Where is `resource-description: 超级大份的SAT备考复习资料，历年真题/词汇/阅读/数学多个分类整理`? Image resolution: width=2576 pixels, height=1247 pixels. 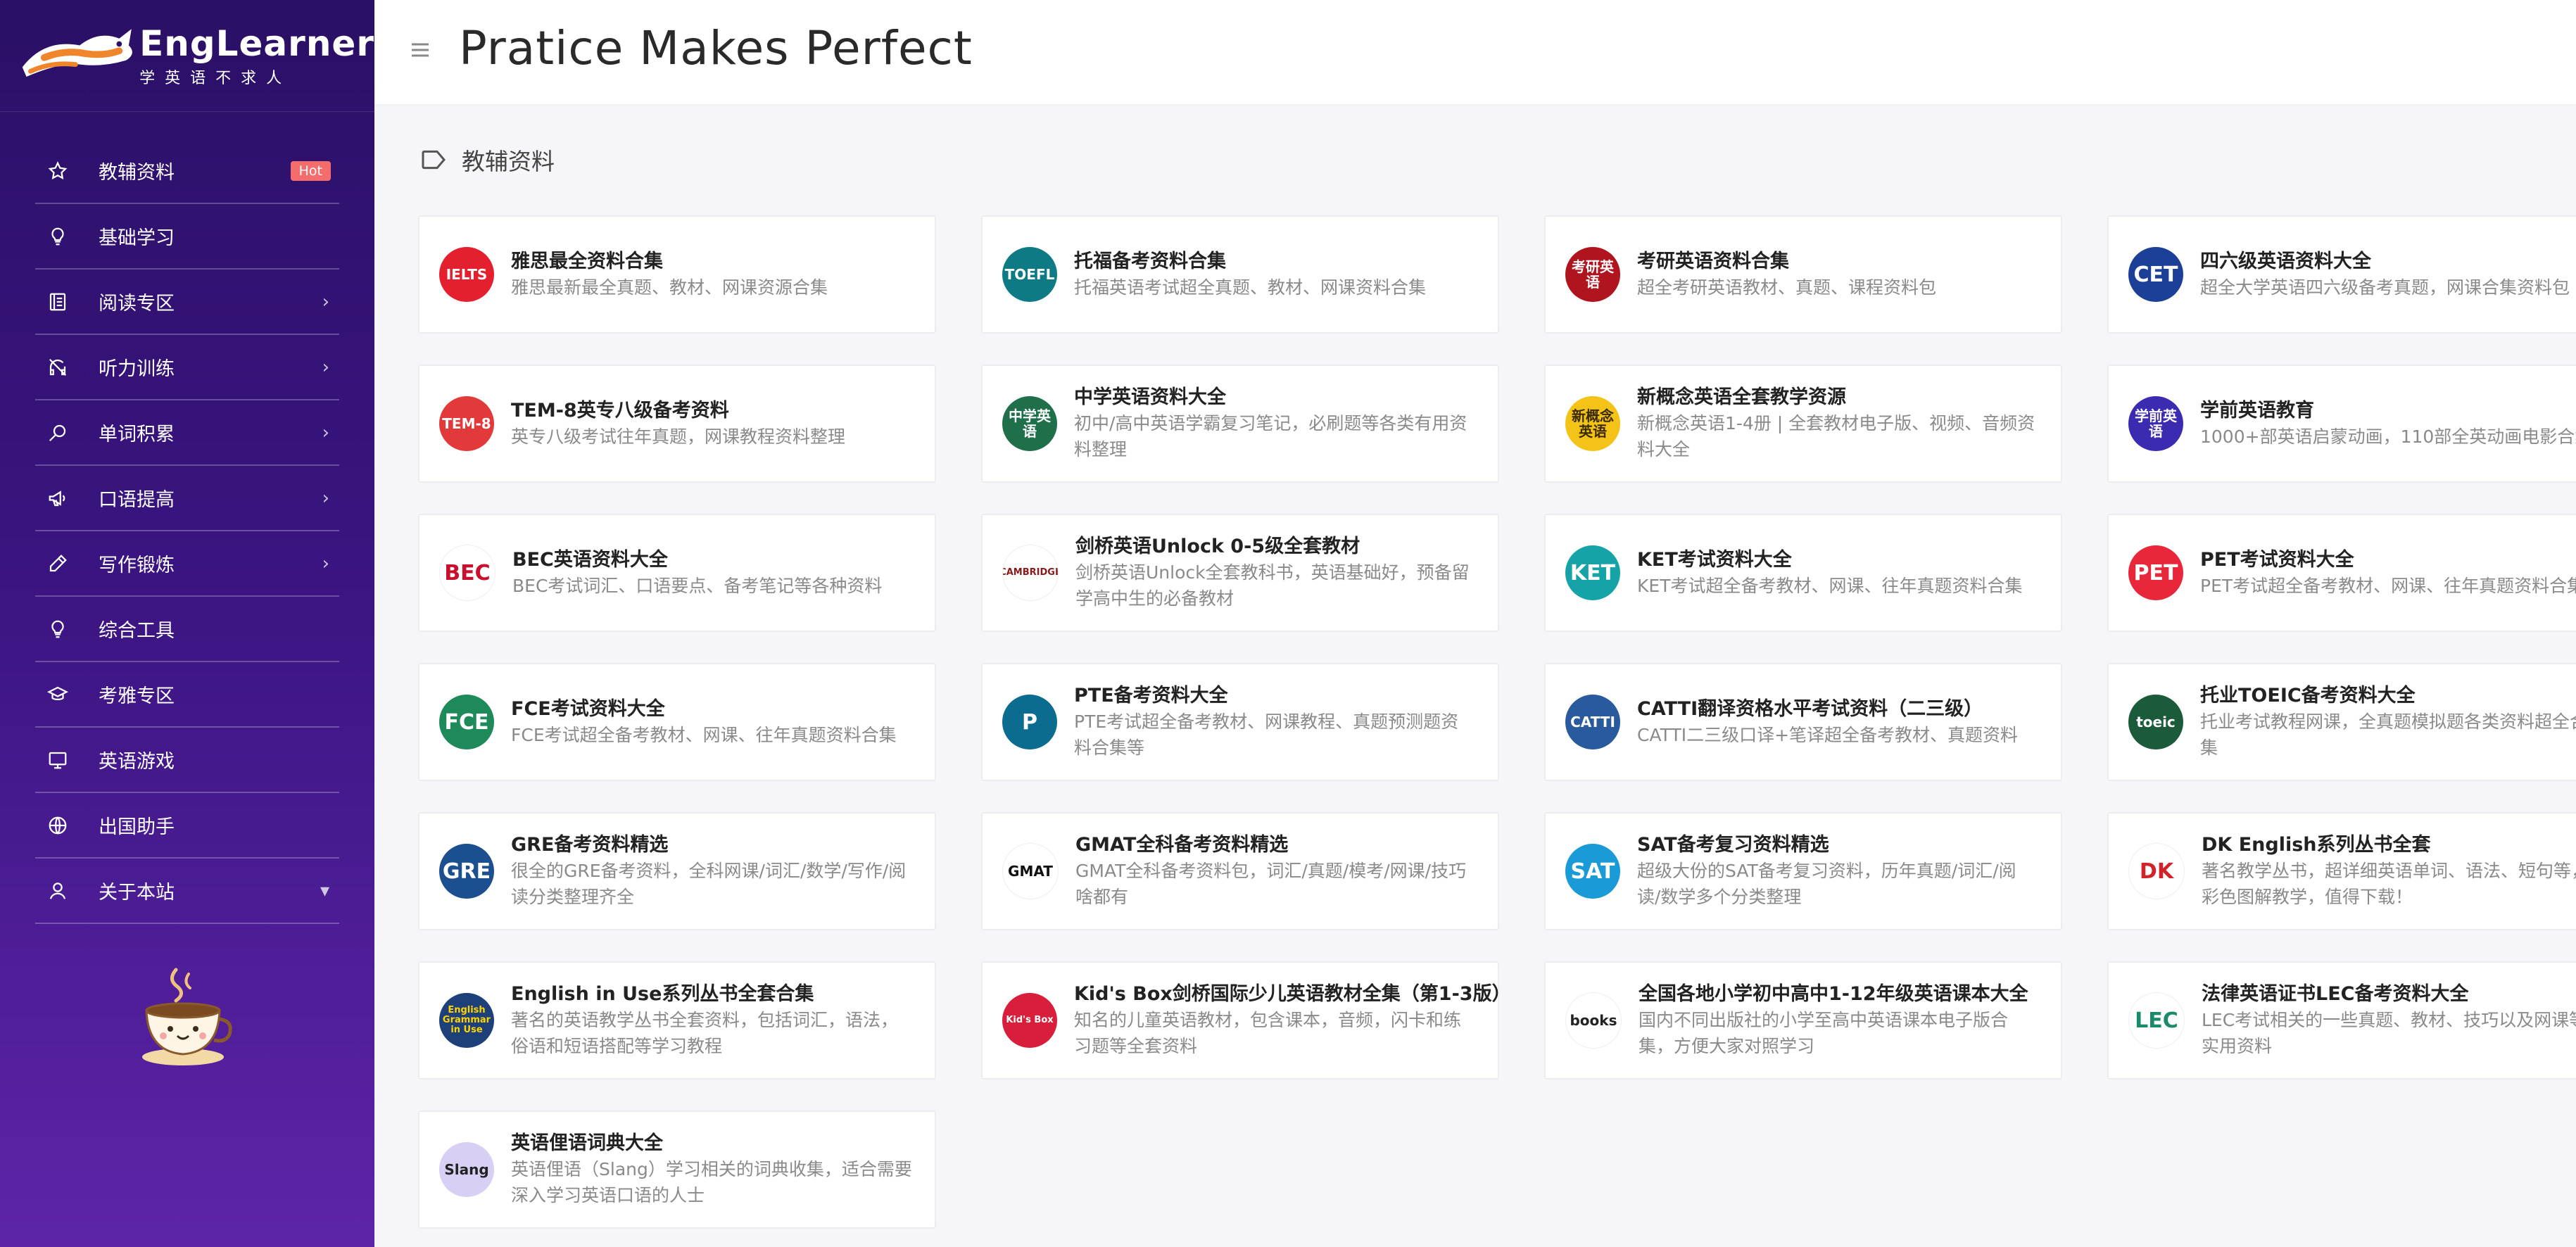 resource-description: 超级大份的SAT备考复习资料，历年真题/词汇/阅读/数学多个分类整理 is located at coordinates (1826, 884).